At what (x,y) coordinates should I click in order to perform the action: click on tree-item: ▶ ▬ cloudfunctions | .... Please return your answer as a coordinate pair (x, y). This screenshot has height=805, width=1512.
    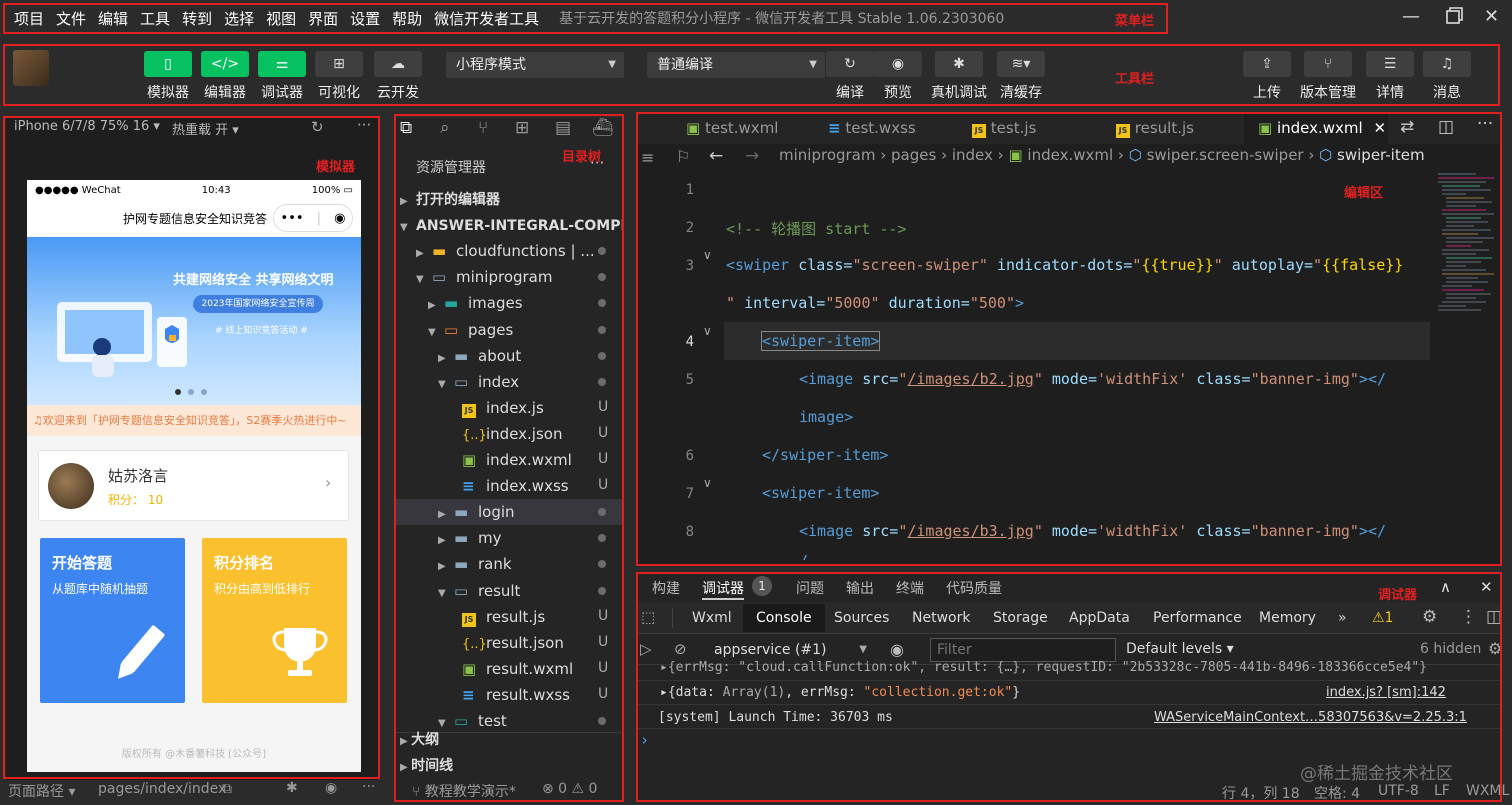
    Looking at the image, I should click on (505, 251).